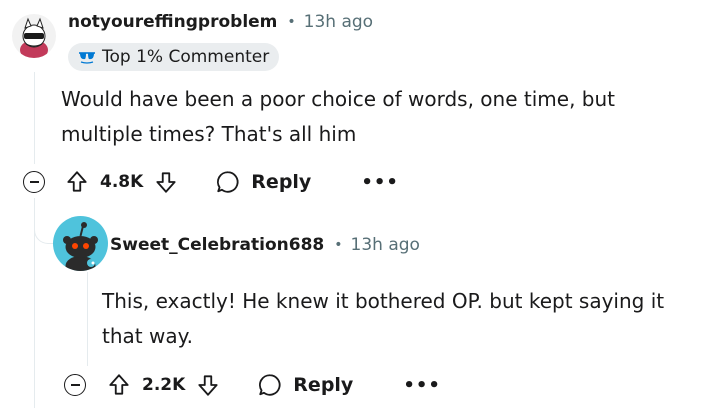 This screenshot has height=408, width=710. I want to click on snoo-avatar-icon, so click(80, 246).